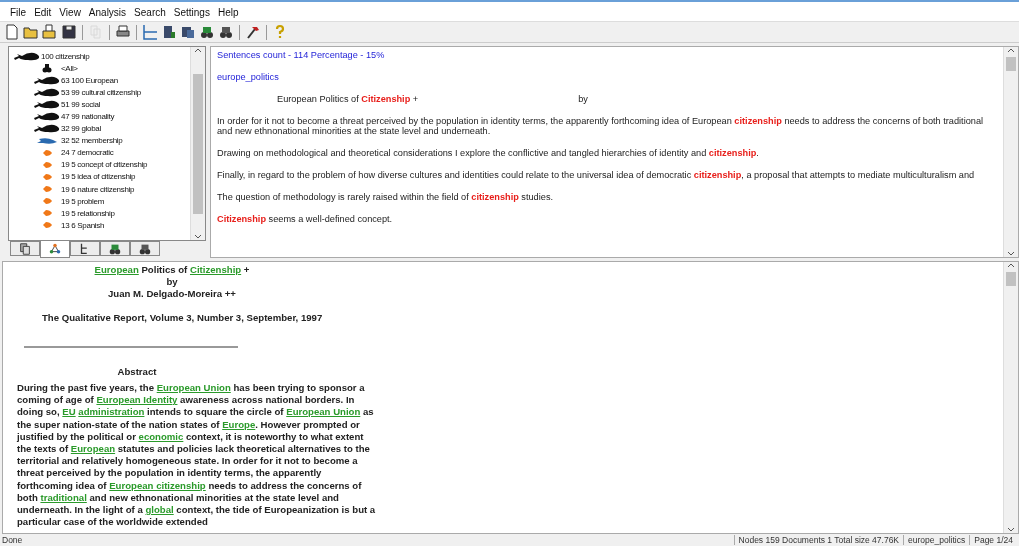 The height and width of the screenshot is (546, 1019). Describe the element at coordinates (150, 12) in the screenshot. I see `menu-item: Search` at that location.